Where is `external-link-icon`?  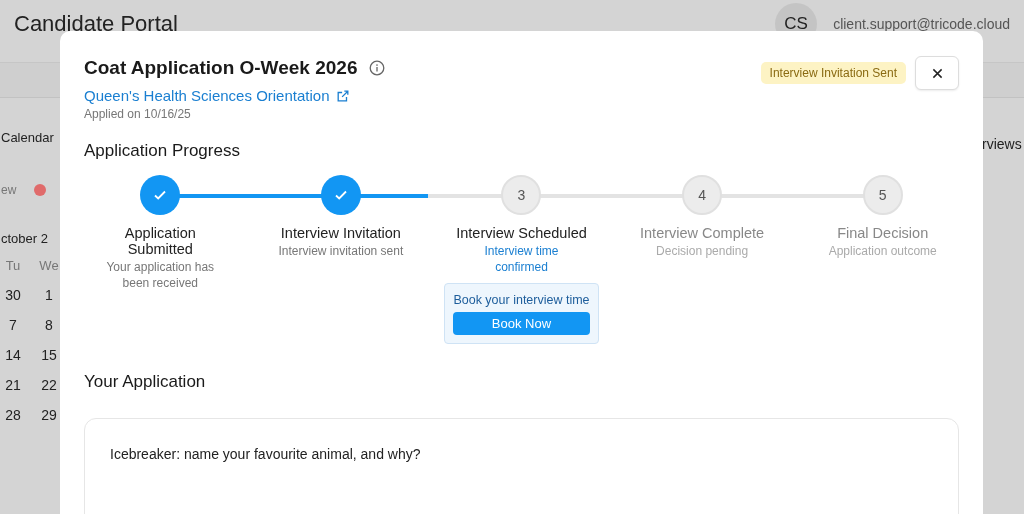
external-link-icon is located at coordinates (342, 95).